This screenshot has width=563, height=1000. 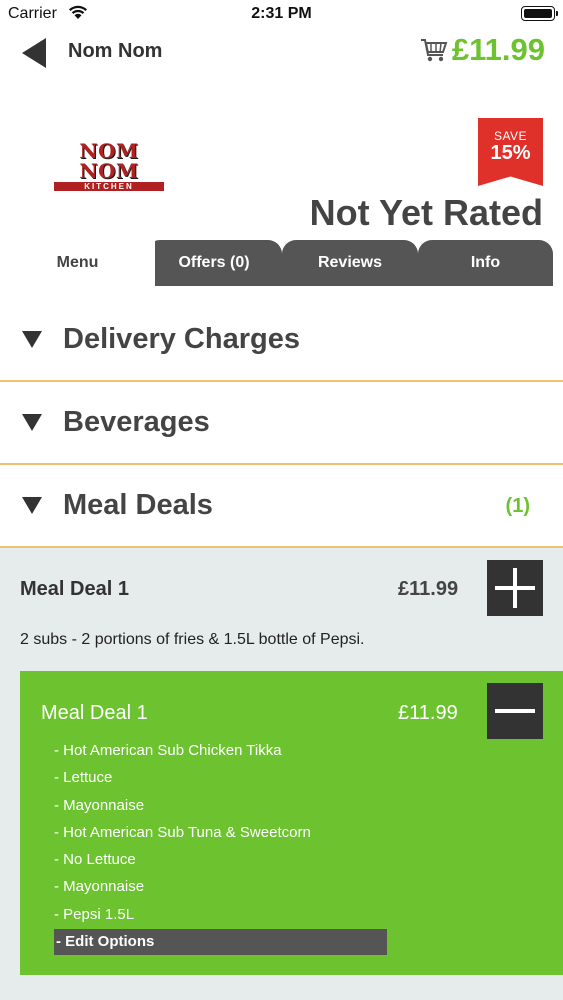 What do you see at coordinates (498, 49) in the screenshot?
I see `cart-total: £11.99` at bounding box center [498, 49].